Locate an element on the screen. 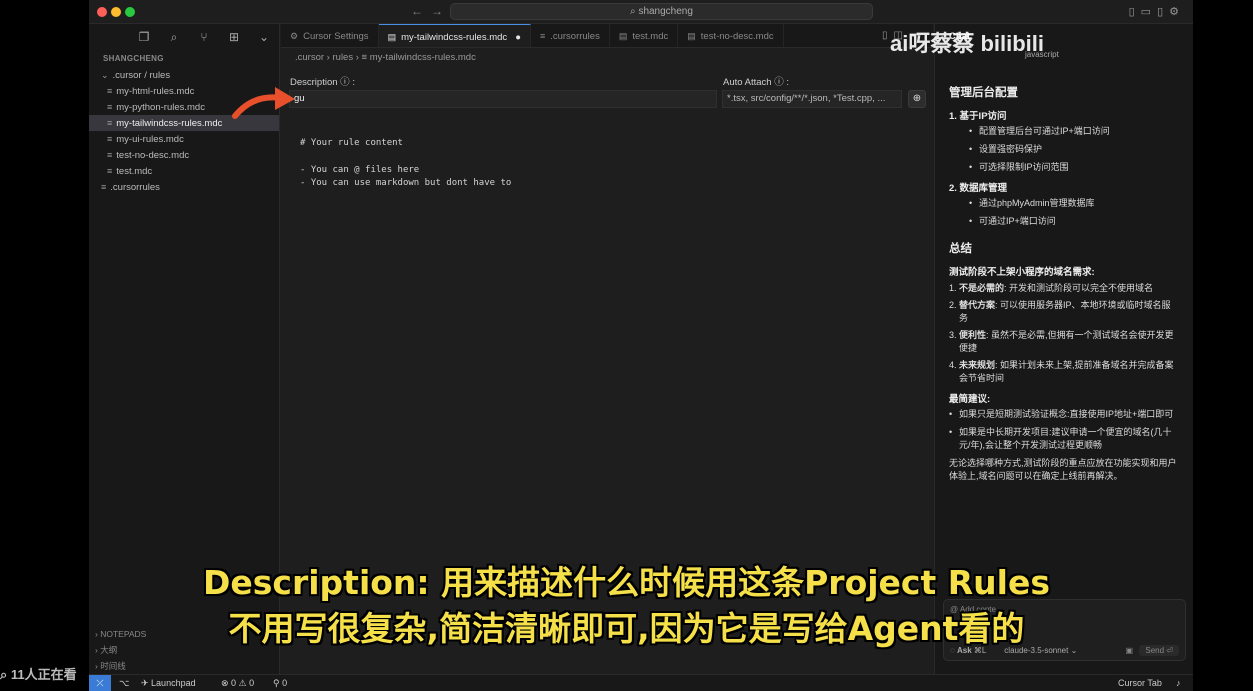 The height and width of the screenshot is (691, 1253). ports-icon: ⚲ is located at coordinates (278, 683).